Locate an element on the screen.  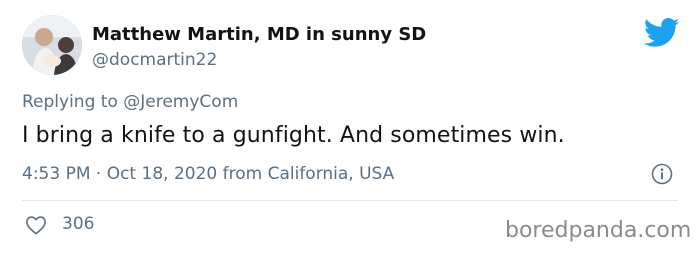
replying-to-mention: @JeremyCom is located at coordinates (180, 102).